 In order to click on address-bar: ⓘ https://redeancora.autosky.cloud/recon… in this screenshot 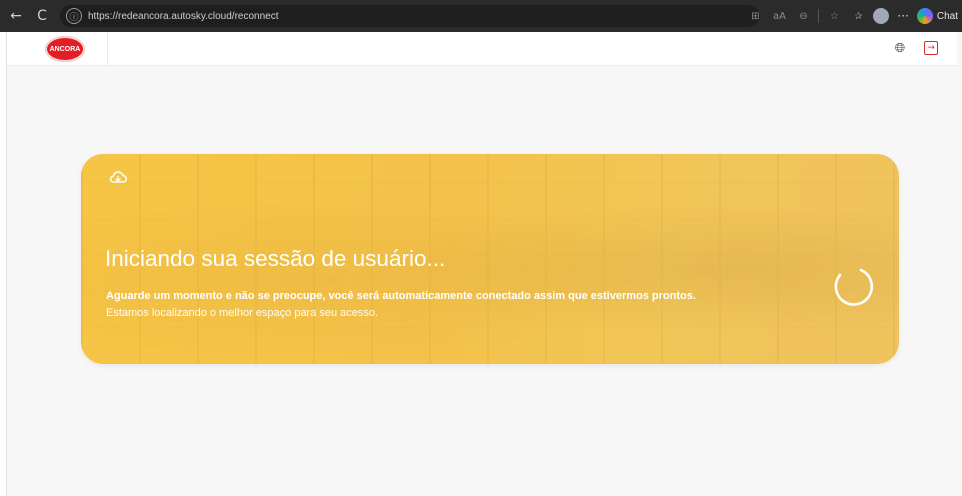, I will do `click(410, 16)`.